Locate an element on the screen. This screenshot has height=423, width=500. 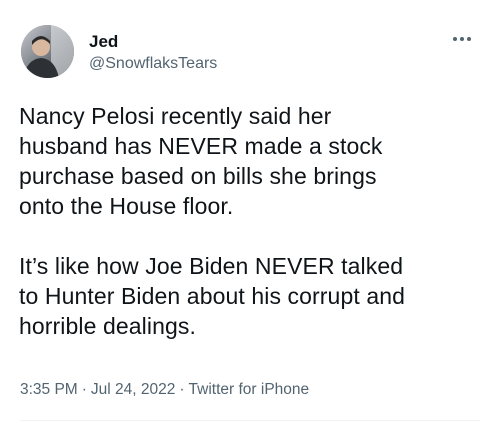
tweet-line: husband has NEVER made a stock is located at coordinates (201, 146).